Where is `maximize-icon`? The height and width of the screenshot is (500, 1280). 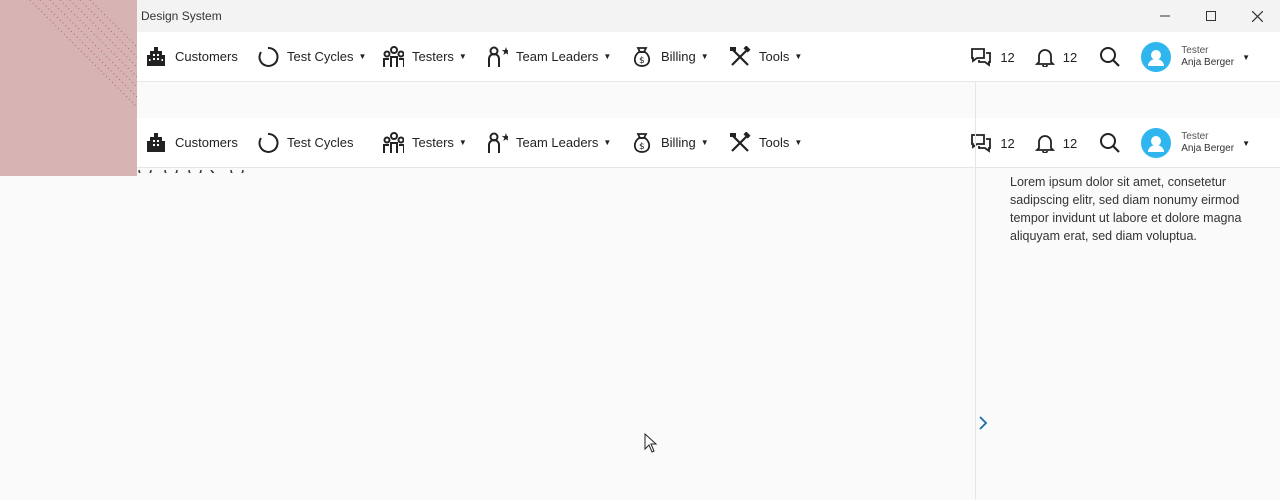 maximize-icon is located at coordinates (1211, 16).